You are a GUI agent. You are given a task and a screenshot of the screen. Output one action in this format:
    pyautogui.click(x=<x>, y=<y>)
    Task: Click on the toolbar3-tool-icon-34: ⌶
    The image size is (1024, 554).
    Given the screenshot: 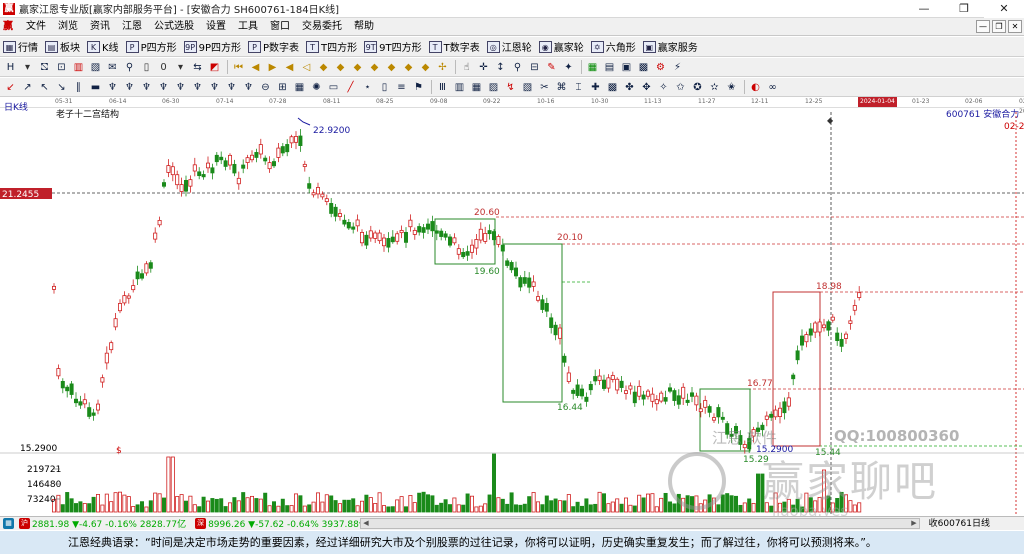 What is the action you would take?
    pyautogui.click(x=578, y=87)
    